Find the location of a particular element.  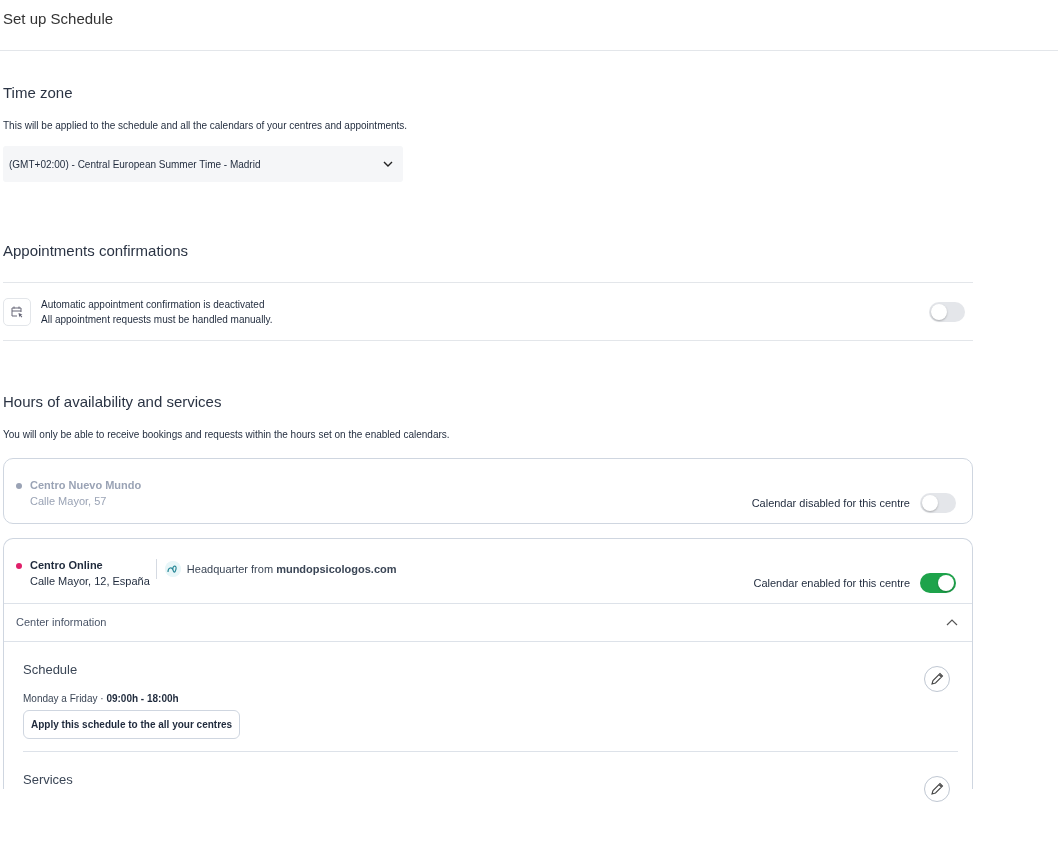

calendar-cursor-icon is located at coordinates (17, 311).